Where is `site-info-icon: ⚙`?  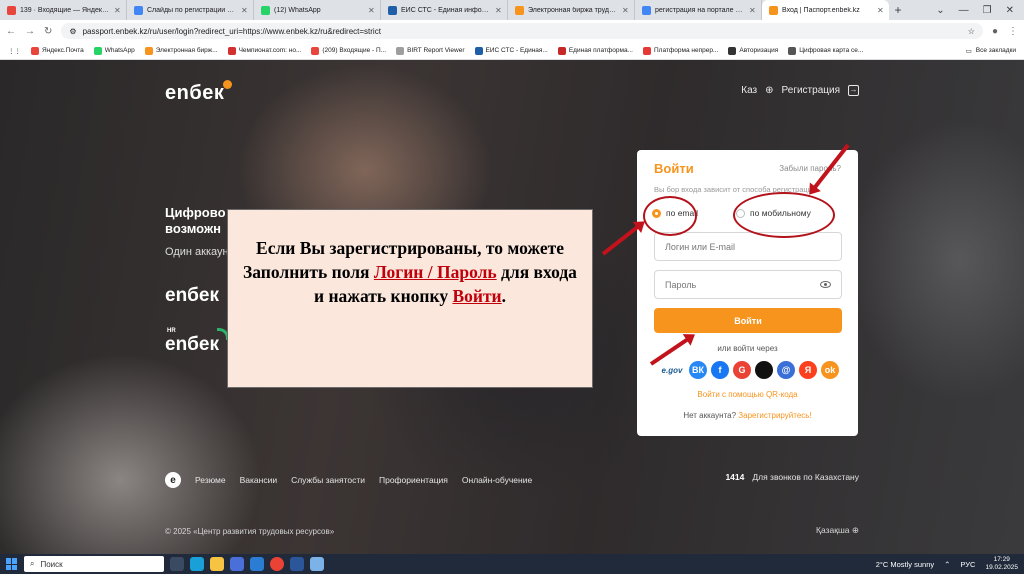
site-info-icon: ⚙ is located at coordinates (72, 31).